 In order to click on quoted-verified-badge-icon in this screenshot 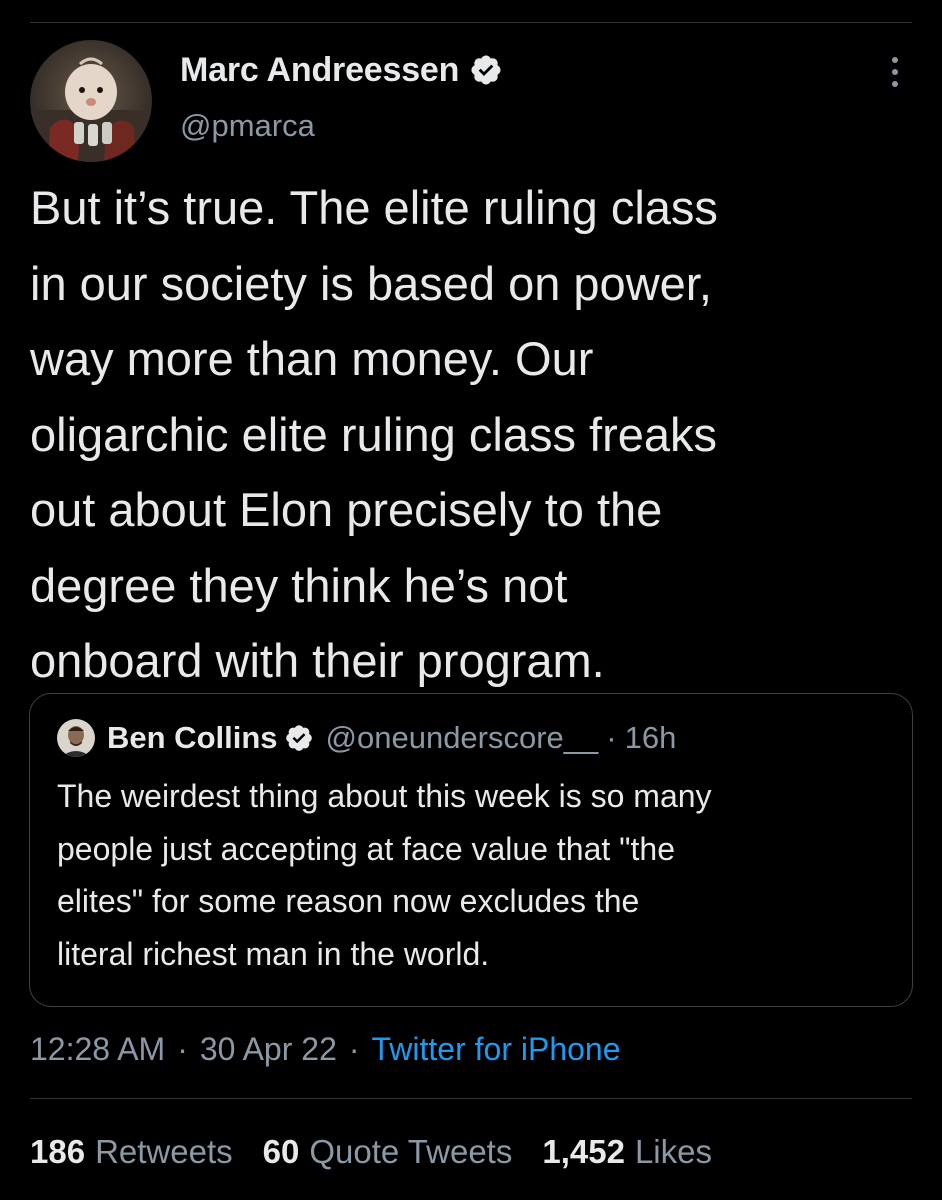, I will do `click(299, 738)`.